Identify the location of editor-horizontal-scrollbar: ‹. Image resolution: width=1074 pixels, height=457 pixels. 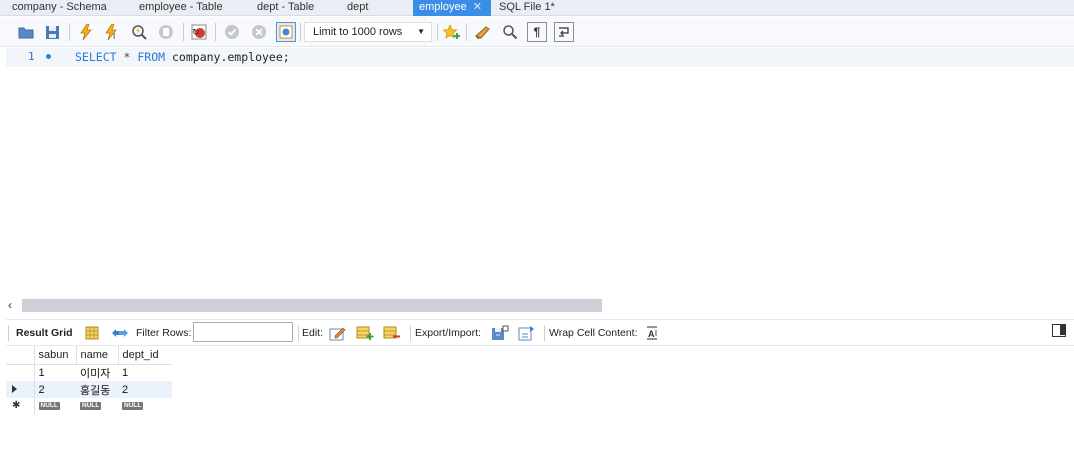
(539, 305).